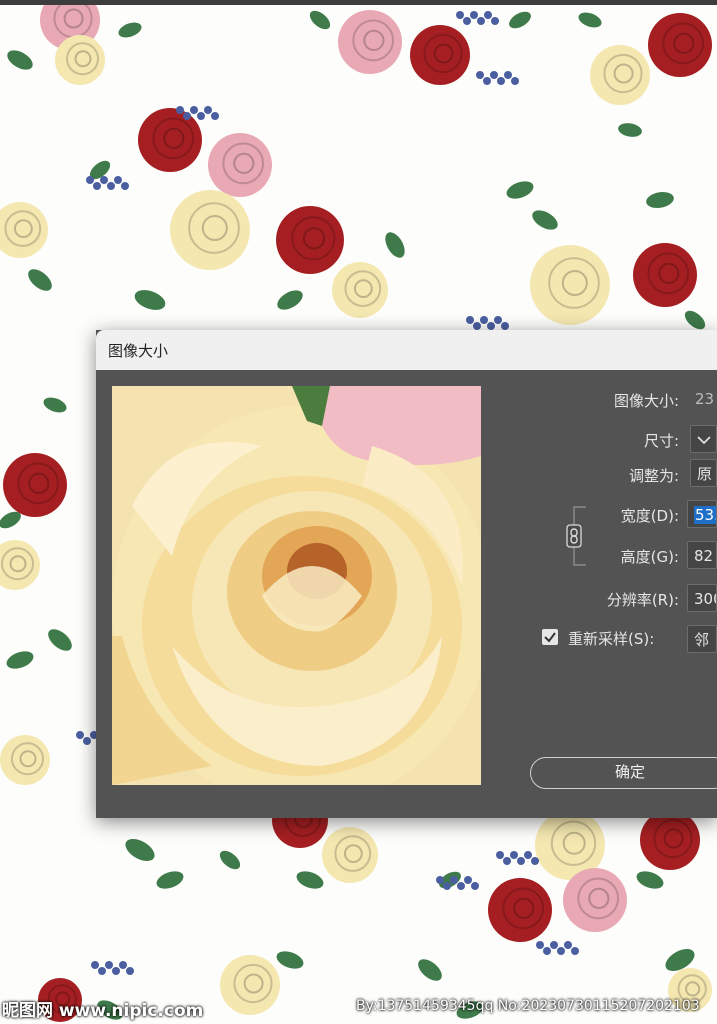 This screenshot has width=717, height=1024. I want to click on width-input: 53., so click(702, 514).